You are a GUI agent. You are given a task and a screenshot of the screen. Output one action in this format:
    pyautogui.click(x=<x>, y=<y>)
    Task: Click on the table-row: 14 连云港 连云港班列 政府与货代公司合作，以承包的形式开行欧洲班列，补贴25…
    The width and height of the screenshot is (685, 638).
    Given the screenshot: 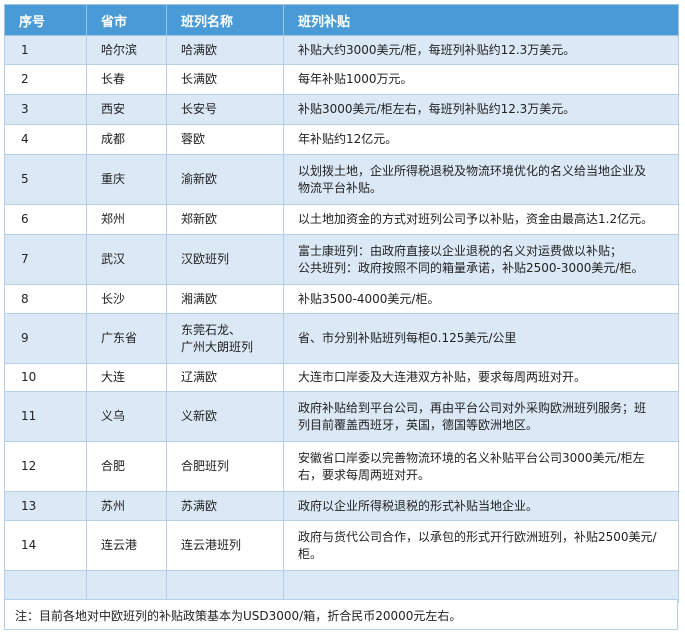 What is the action you would take?
    pyautogui.click(x=341, y=545)
    